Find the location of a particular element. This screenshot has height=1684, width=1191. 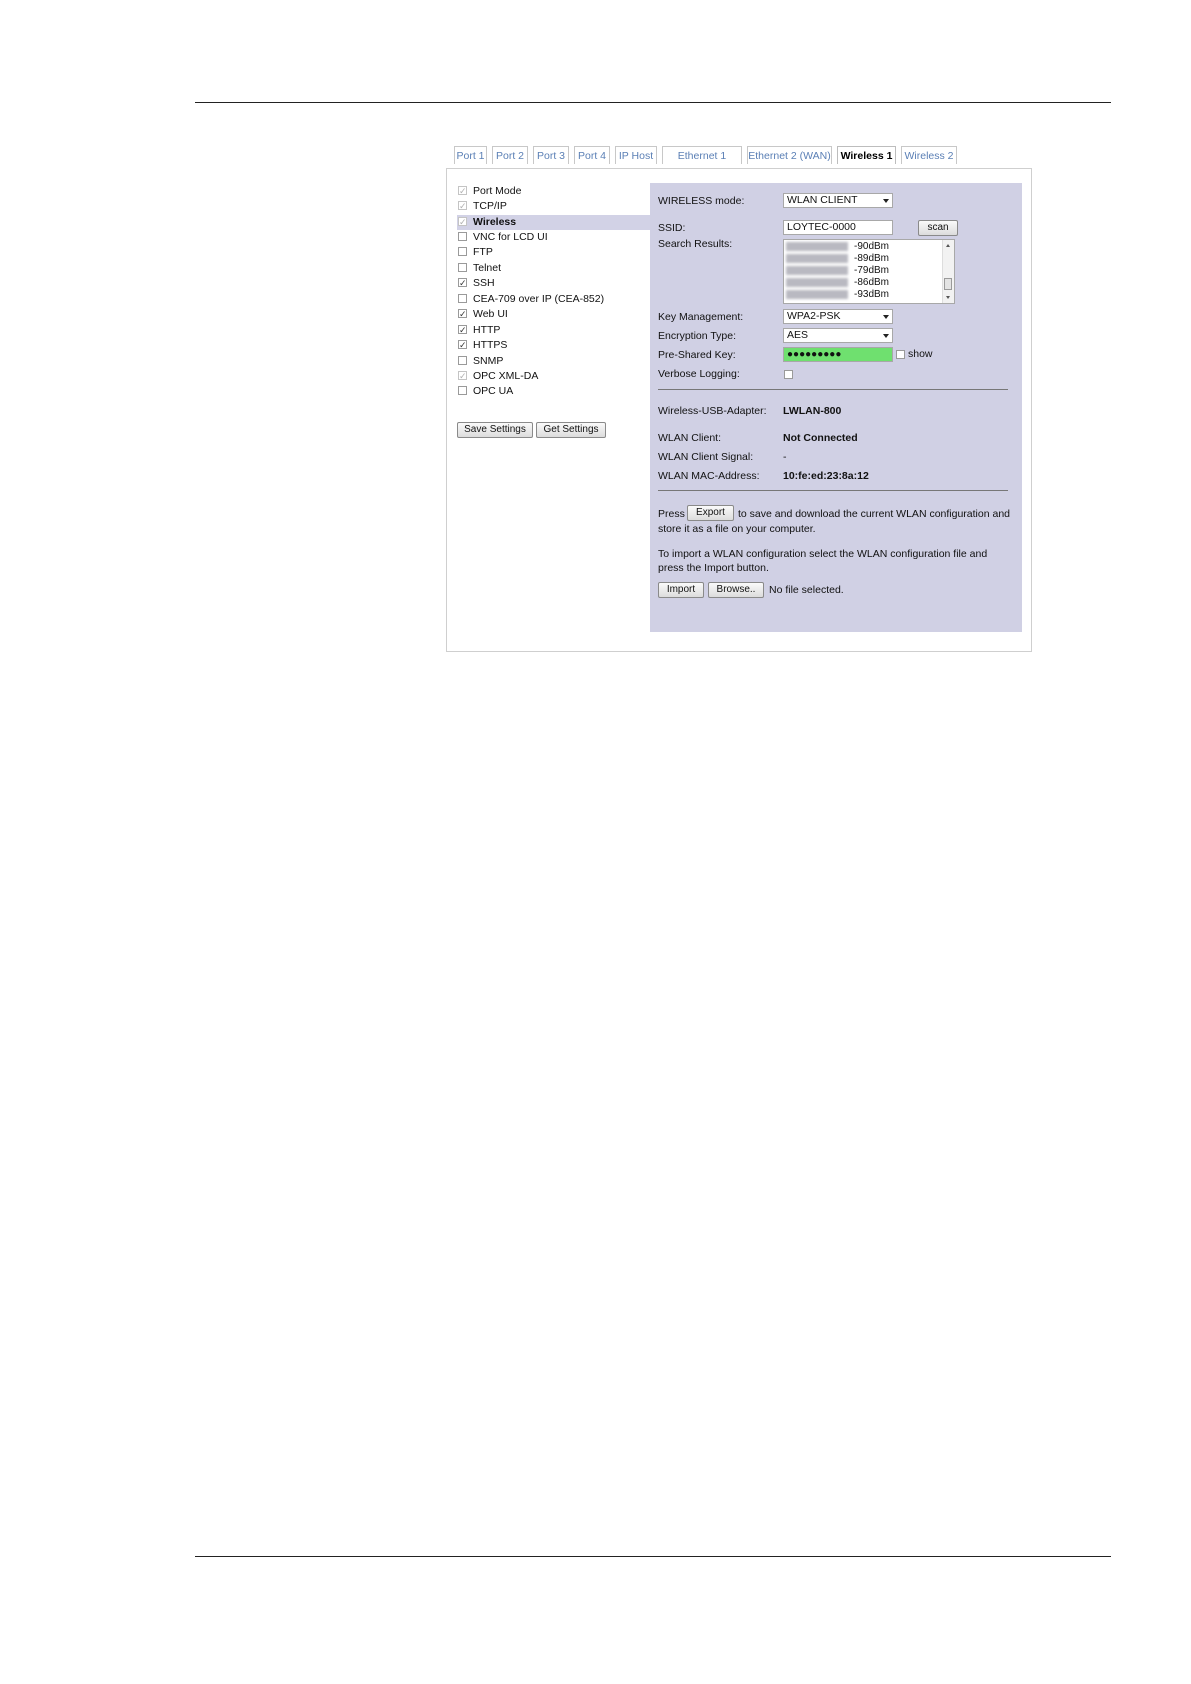

signal-strength: -90dBm is located at coordinates (872, 246).